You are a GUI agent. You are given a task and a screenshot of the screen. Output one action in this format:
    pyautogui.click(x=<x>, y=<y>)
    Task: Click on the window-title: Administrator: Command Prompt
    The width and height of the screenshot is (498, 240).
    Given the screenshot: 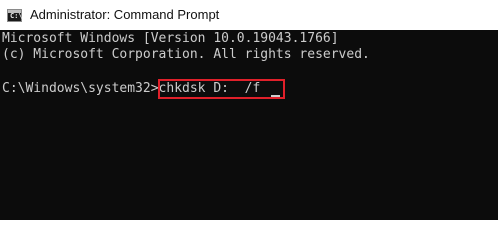 What is the action you would take?
    pyautogui.click(x=125, y=14)
    